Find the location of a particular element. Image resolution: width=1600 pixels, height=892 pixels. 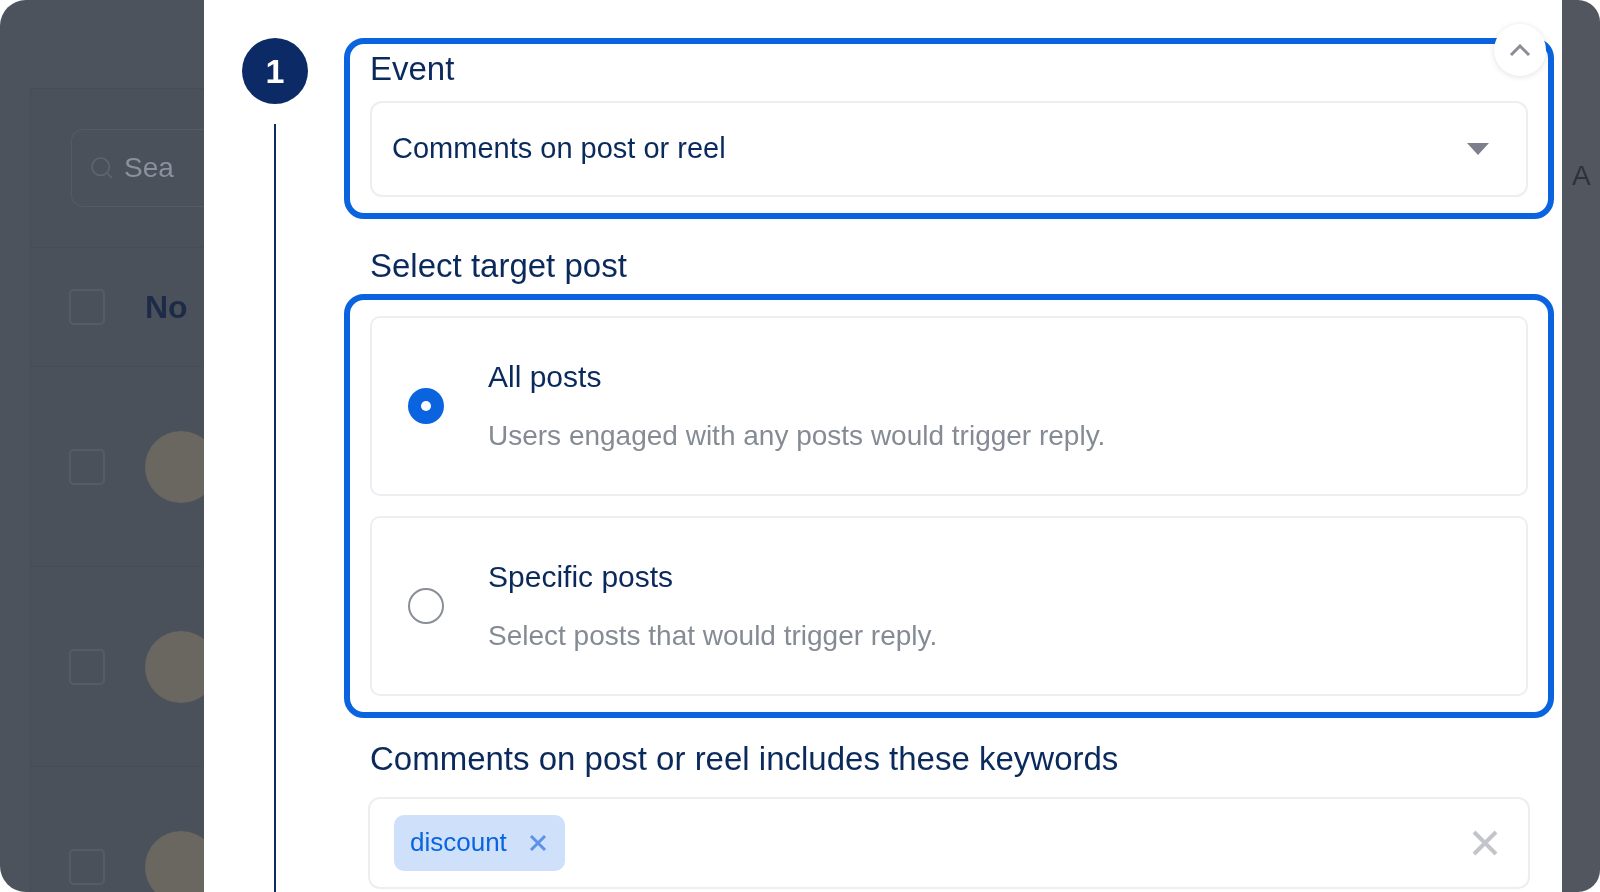

event-dropdown: Comments on post or reel is located at coordinates (949, 148).